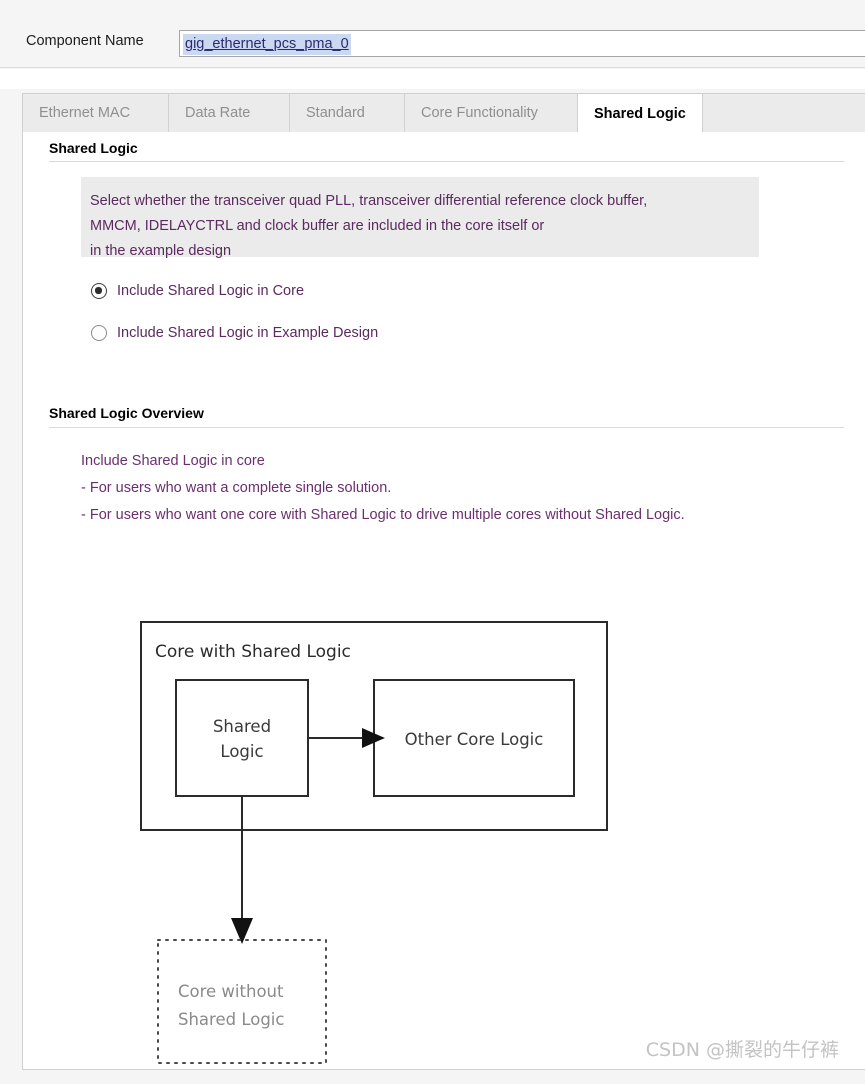 The height and width of the screenshot is (1084, 865). I want to click on overview-line-1: Include Shared Logic in core, so click(173, 461).